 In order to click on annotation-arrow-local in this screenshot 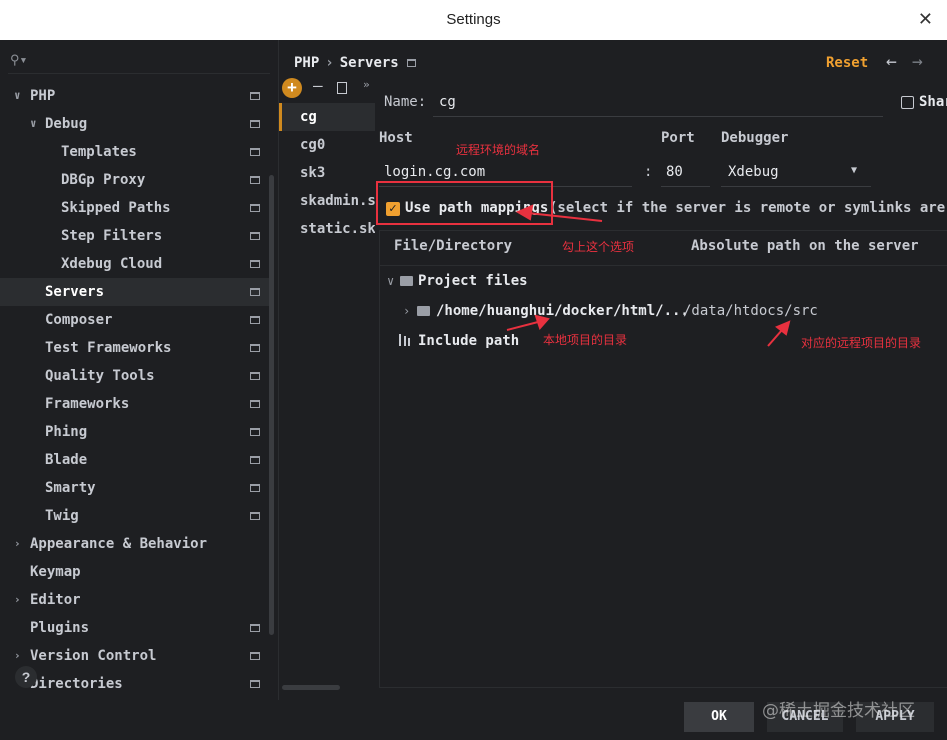, I will do `click(522, 326)`.